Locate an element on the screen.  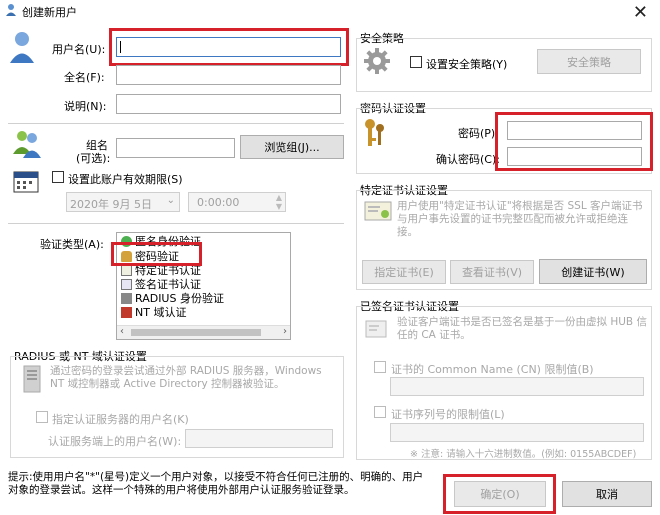
password-label: 密码(P): is located at coordinates (478, 133).